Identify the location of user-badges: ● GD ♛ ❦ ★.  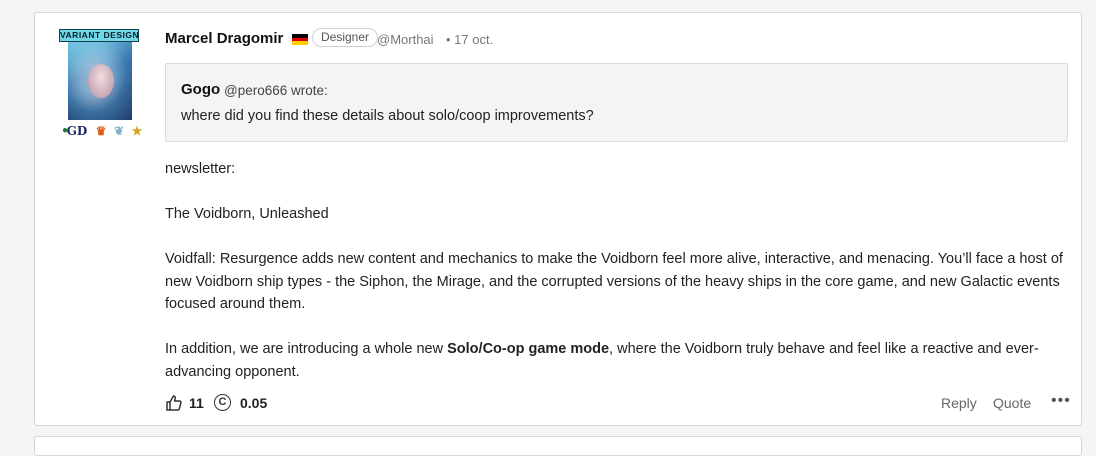
(104, 132).